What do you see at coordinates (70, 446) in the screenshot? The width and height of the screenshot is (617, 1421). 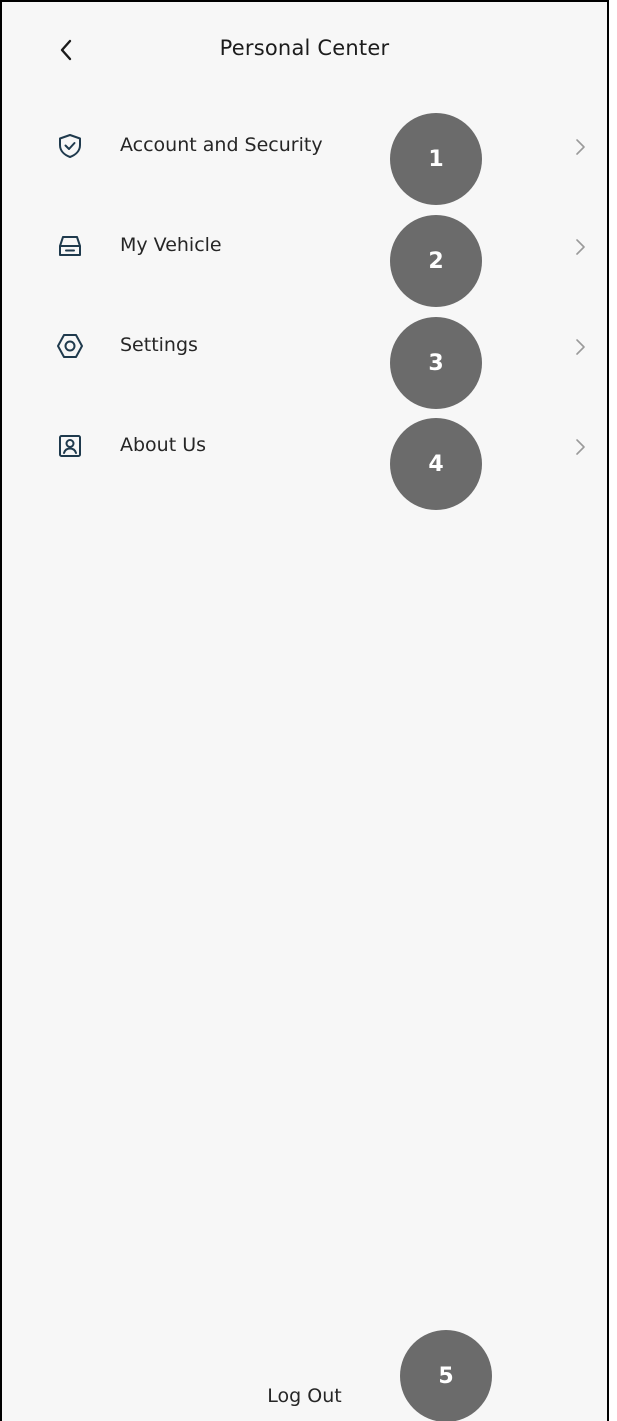 I see `user-card-icon` at bounding box center [70, 446].